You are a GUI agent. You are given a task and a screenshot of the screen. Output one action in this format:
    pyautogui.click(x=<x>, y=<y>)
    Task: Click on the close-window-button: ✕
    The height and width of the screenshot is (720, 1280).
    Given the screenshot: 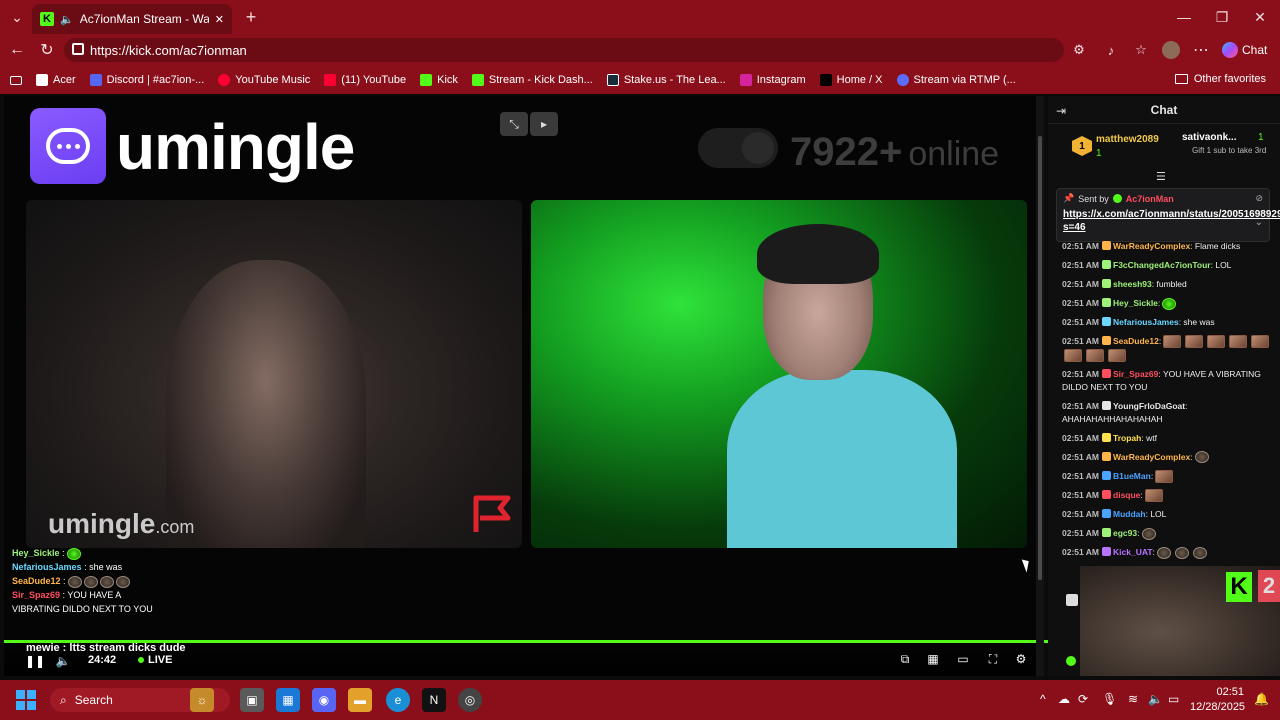 What is the action you would take?
    pyautogui.click(x=1260, y=17)
    